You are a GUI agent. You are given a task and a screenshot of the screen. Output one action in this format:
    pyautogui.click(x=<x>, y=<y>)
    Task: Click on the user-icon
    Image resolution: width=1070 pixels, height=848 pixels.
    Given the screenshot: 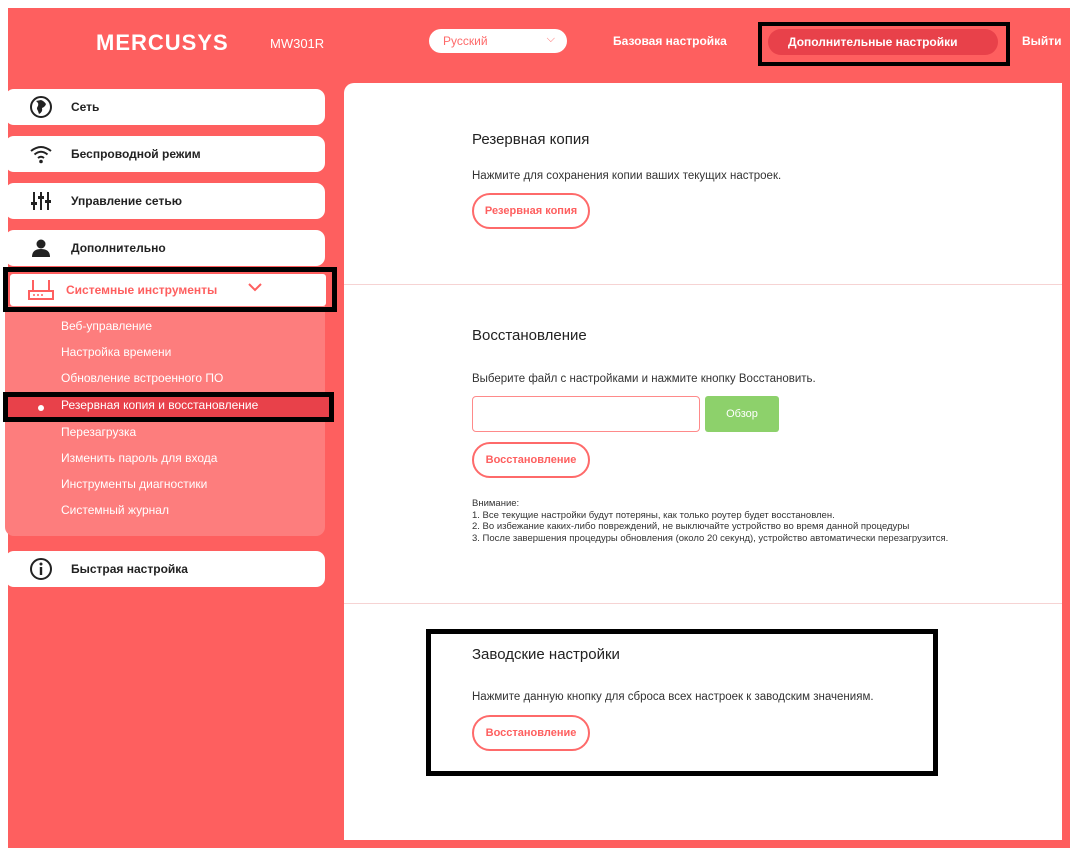 What is the action you would take?
    pyautogui.click(x=41, y=248)
    